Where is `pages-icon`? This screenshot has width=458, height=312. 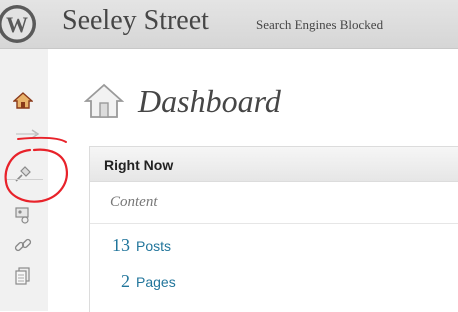
pages-icon is located at coordinates (22, 276).